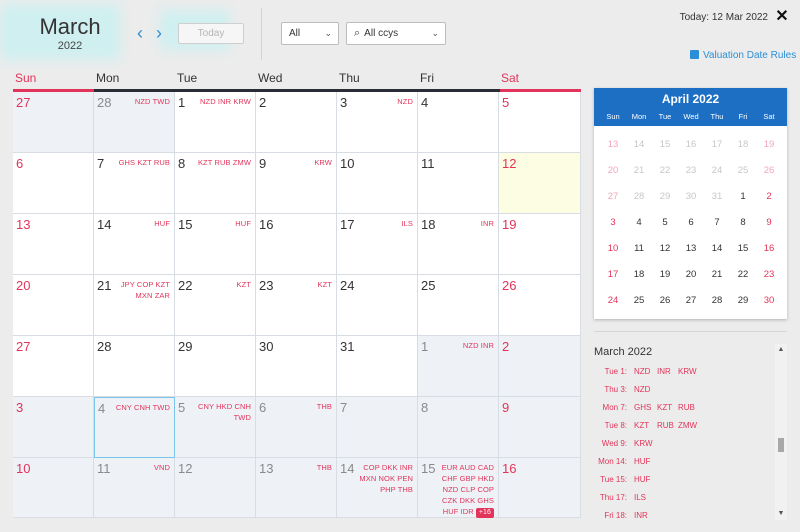  What do you see at coordinates (458, 183) in the screenshot?
I see `day-cell: 11` at bounding box center [458, 183].